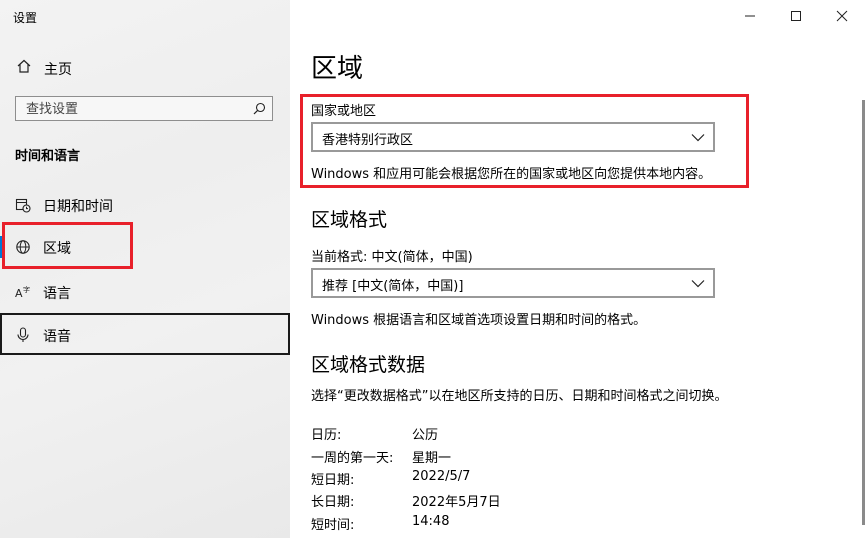 The image size is (865, 538). Describe the element at coordinates (26, 289) in the screenshot. I see `svg-text: 字` at that location.